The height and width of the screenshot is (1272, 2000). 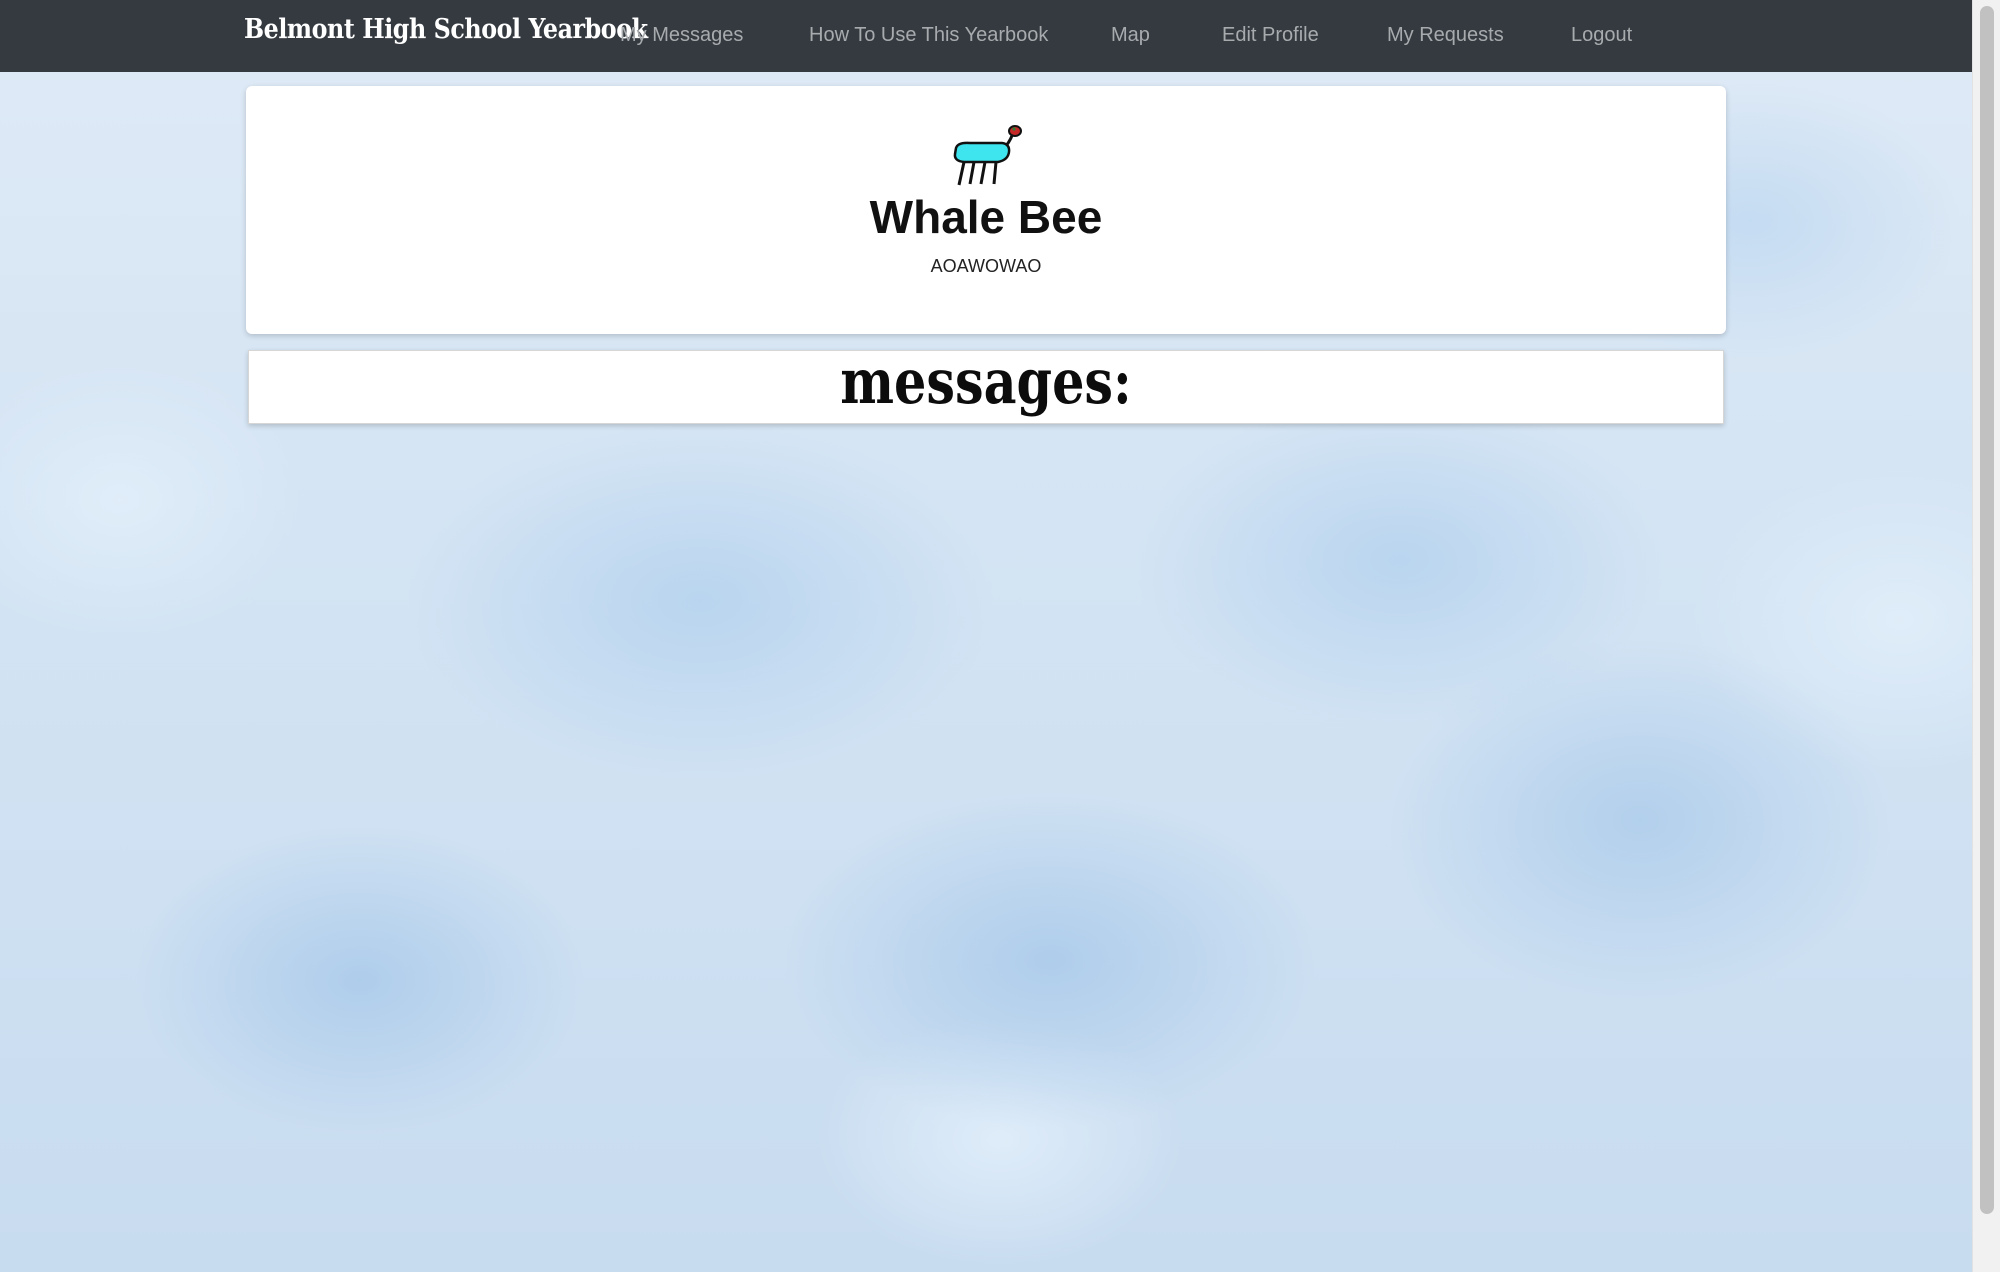 I want to click on page-scrollbar, so click(x=1986, y=636).